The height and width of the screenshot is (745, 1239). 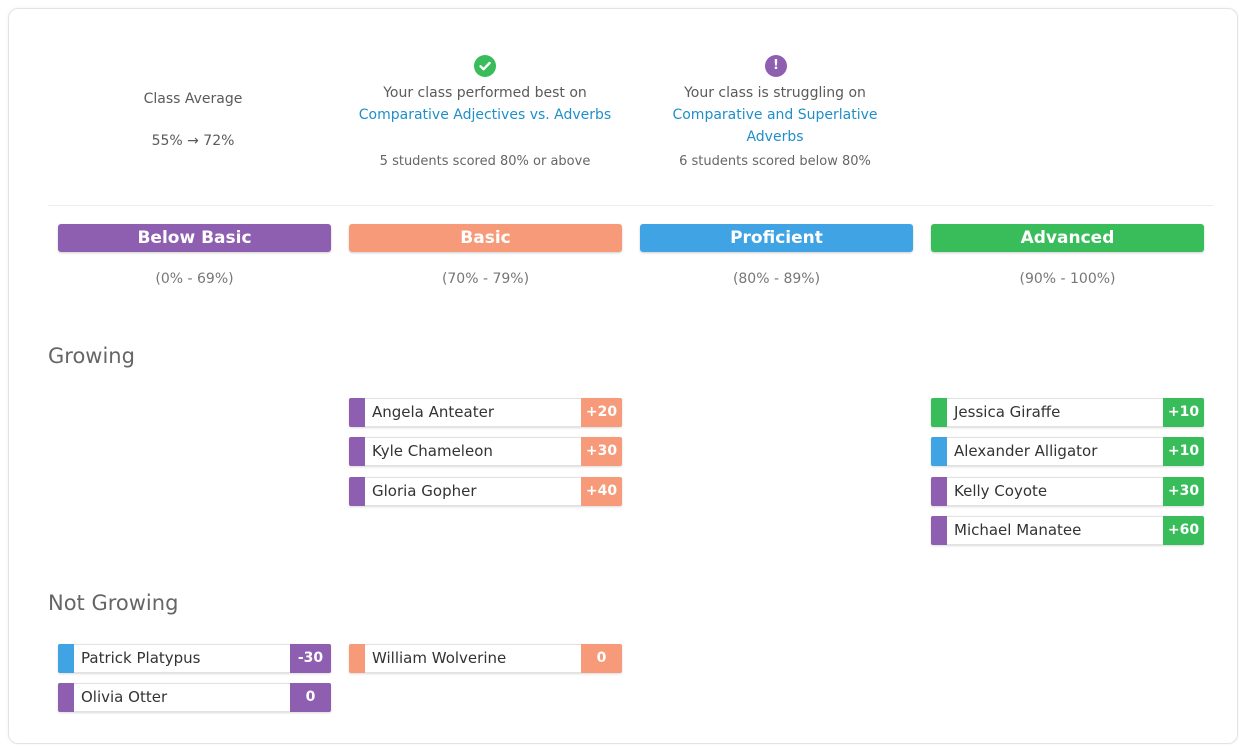 What do you see at coordinates (1067, 412) in the screenshot?
I see `student-chip: Jessica Giraffe +10` at bounding box center [1067, 412].